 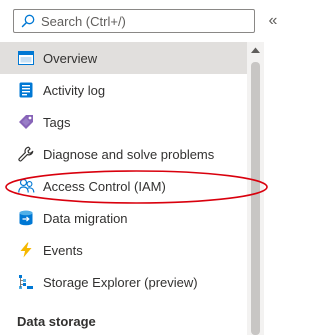 I want to click on search-input, so click(x=141, y=21).